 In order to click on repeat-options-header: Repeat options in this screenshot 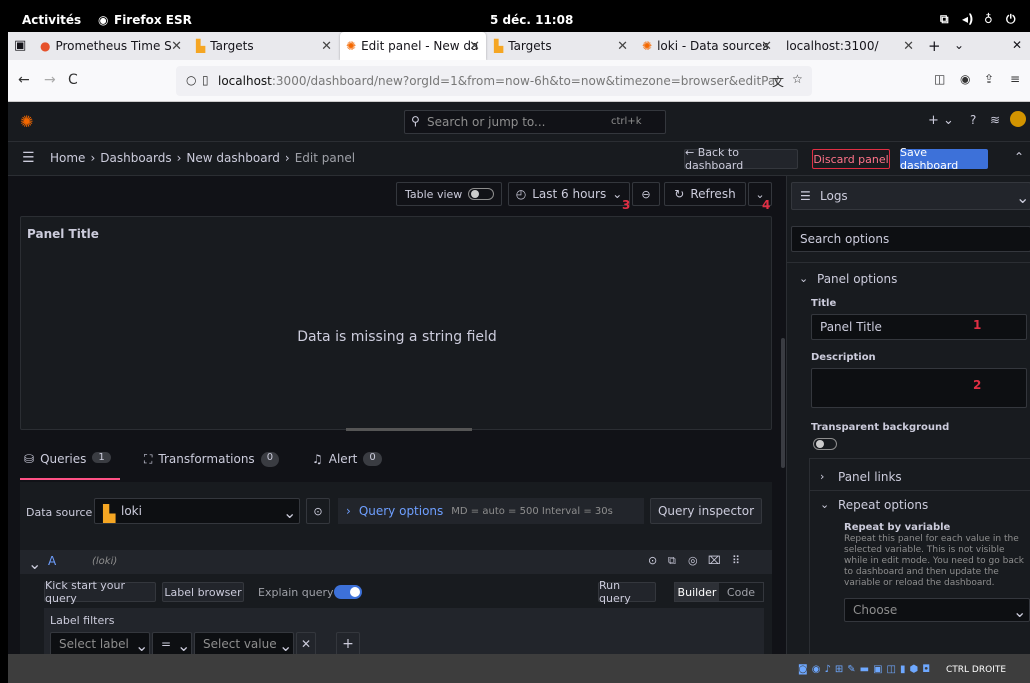, I will do `click(883, 505)`.